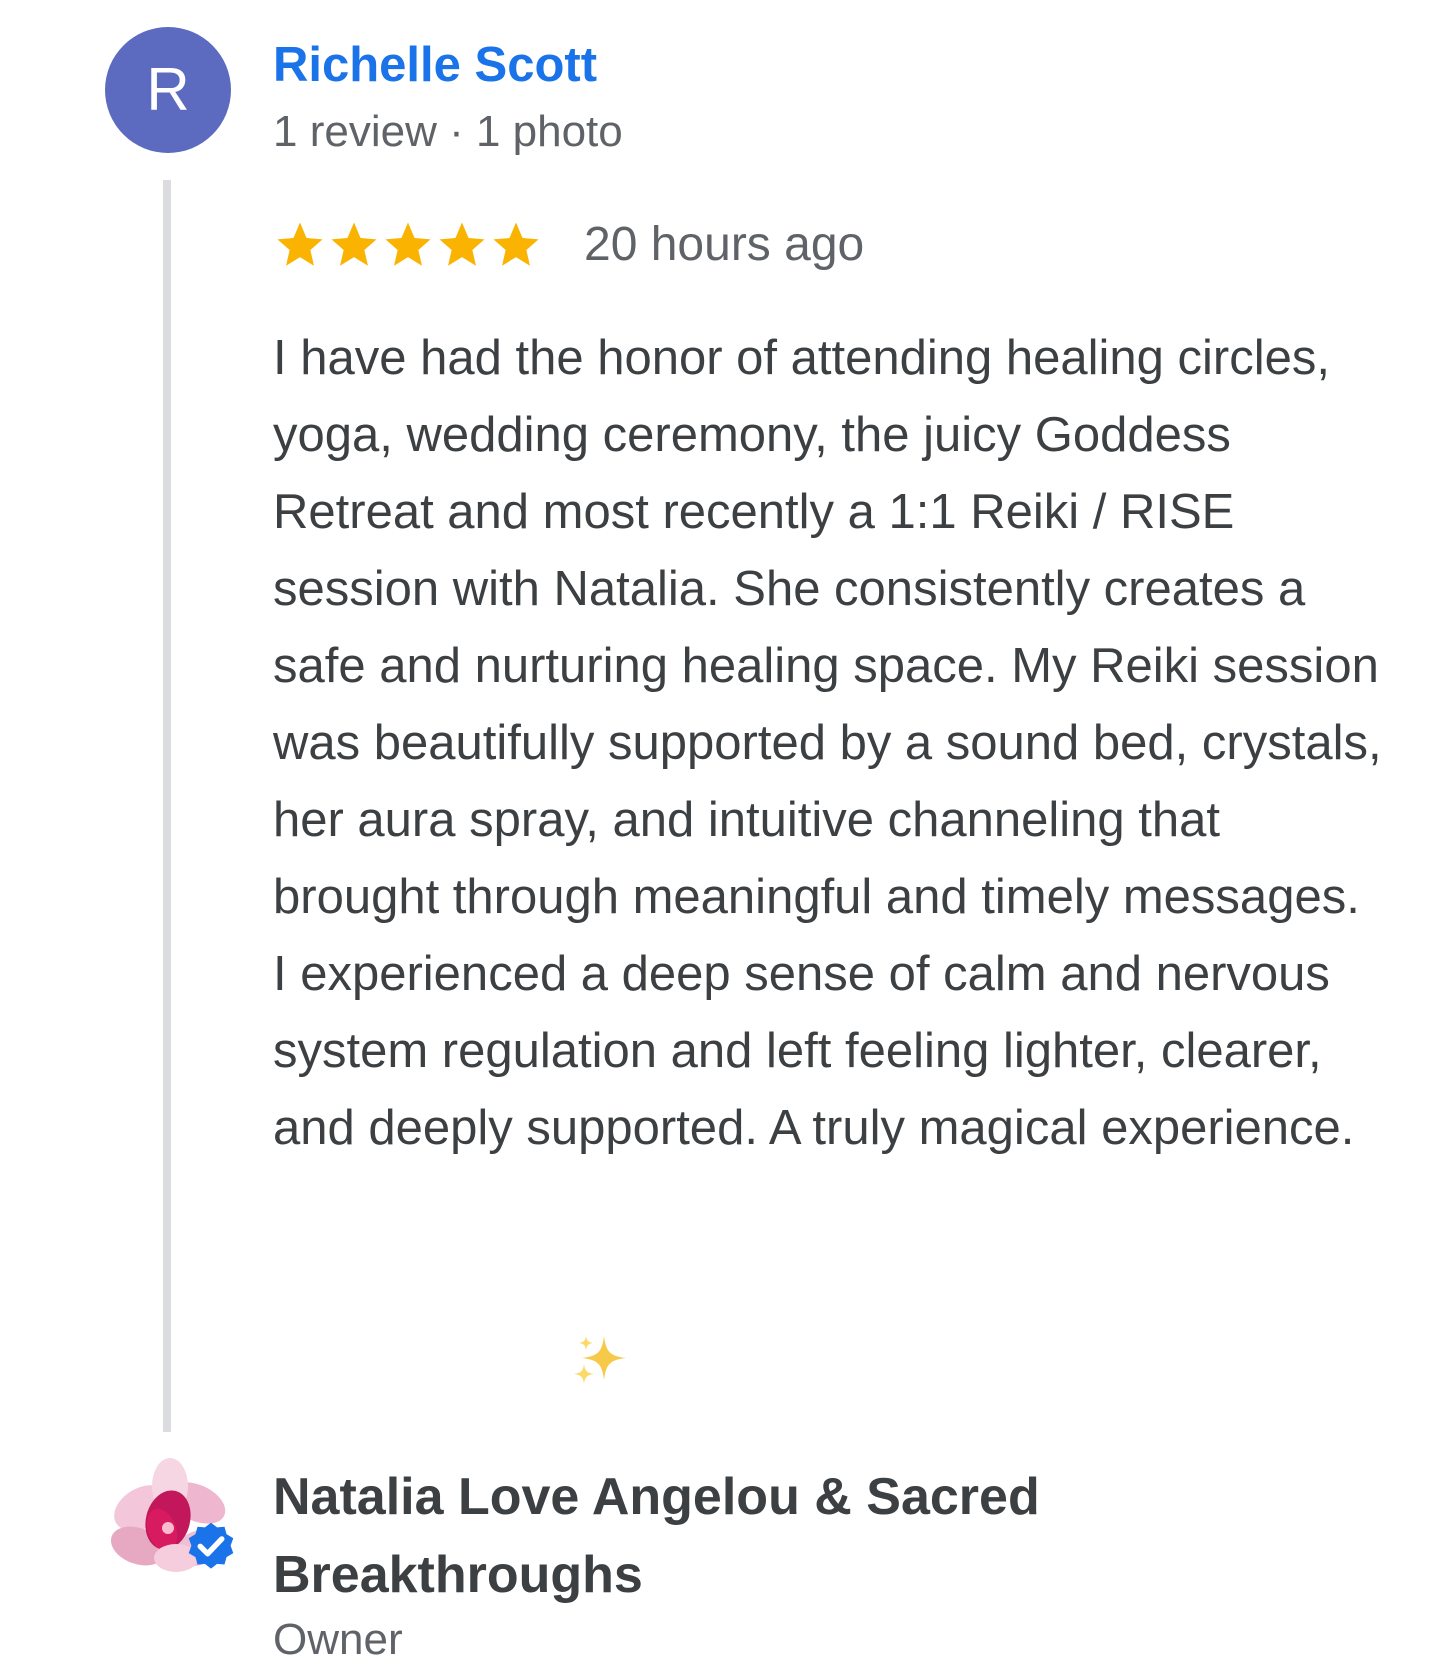 The image size is (1440, 1668). I want to click on review-time: 20 hours ago, so click(724, 244).